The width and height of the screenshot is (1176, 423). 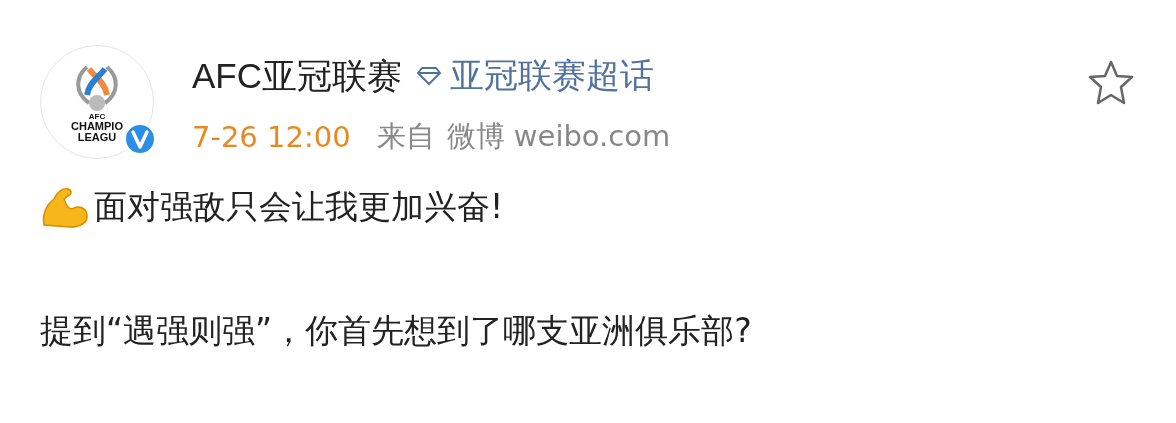 I want to click on author-name: AFC亚冠联赛, so click(x=297, y=76).